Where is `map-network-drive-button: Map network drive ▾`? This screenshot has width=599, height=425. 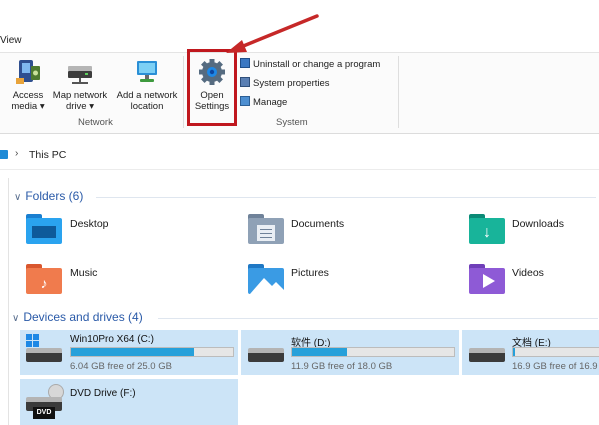 map-network-drive-button: Map network drive ▾ is located at coordinates (80, 83).